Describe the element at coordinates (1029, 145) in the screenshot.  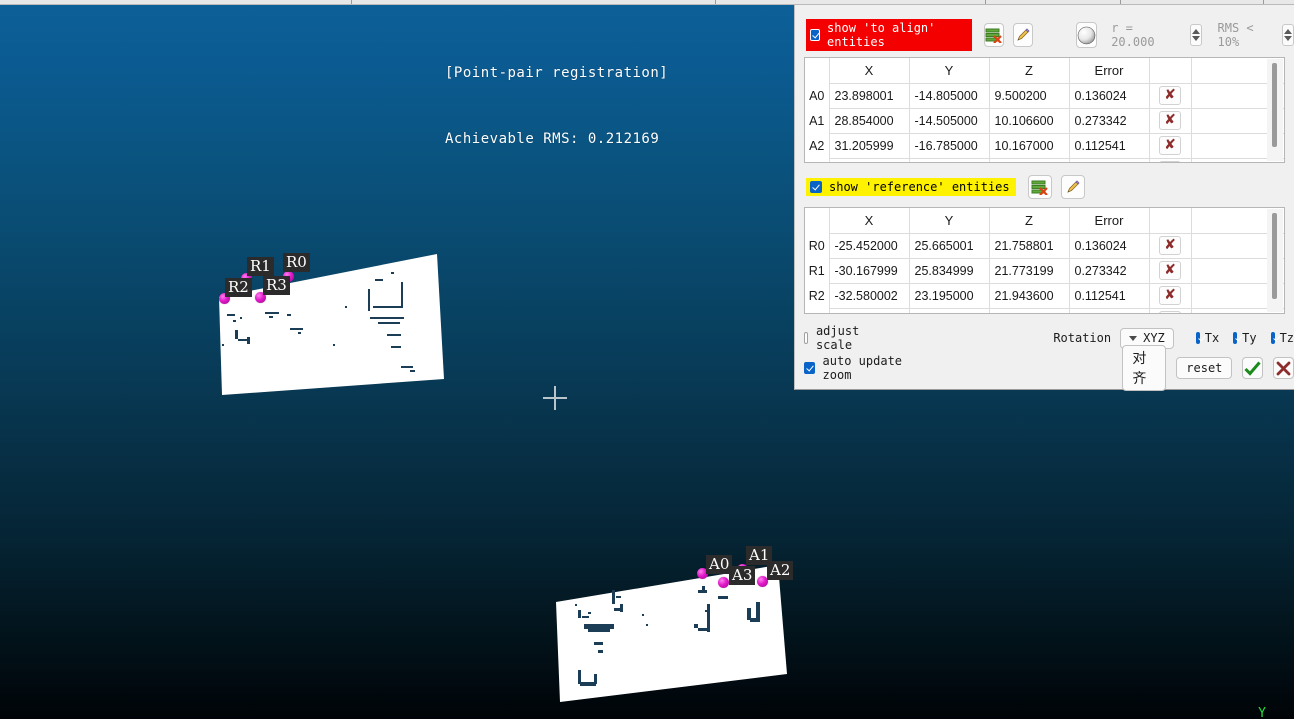
I see `cell-z: 10.167000` at that location.